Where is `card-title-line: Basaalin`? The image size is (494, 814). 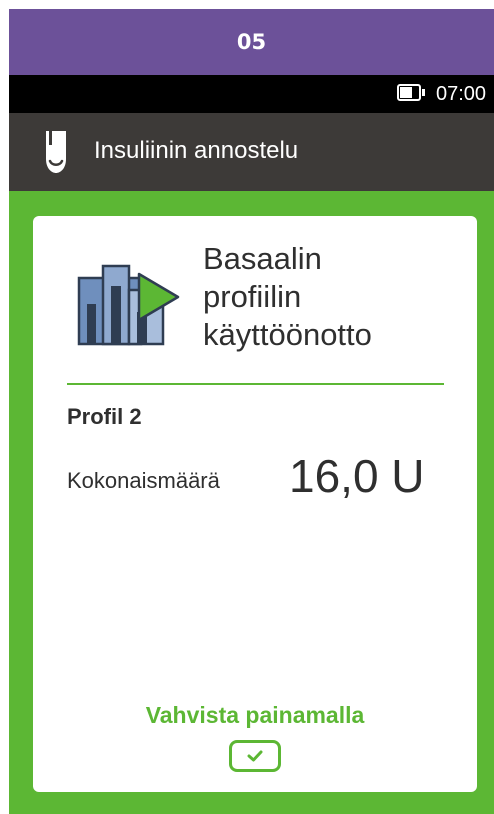 card-title-line: Basaalin is located at coordinates (262, 258).